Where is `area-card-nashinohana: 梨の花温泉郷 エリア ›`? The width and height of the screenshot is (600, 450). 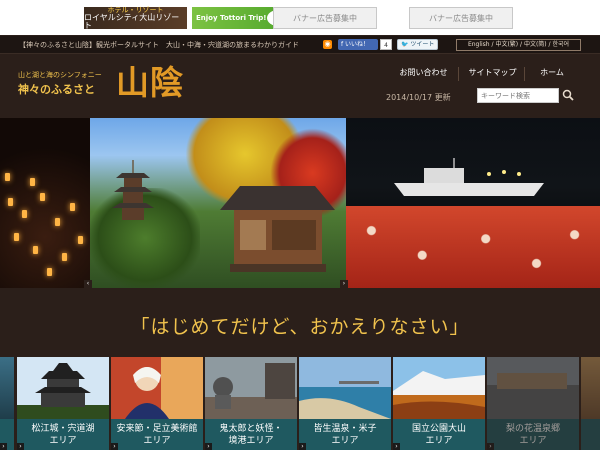 area-card-nashinohana: 梨の花温泉郷 エリア › is located at coordinates (533, 403).